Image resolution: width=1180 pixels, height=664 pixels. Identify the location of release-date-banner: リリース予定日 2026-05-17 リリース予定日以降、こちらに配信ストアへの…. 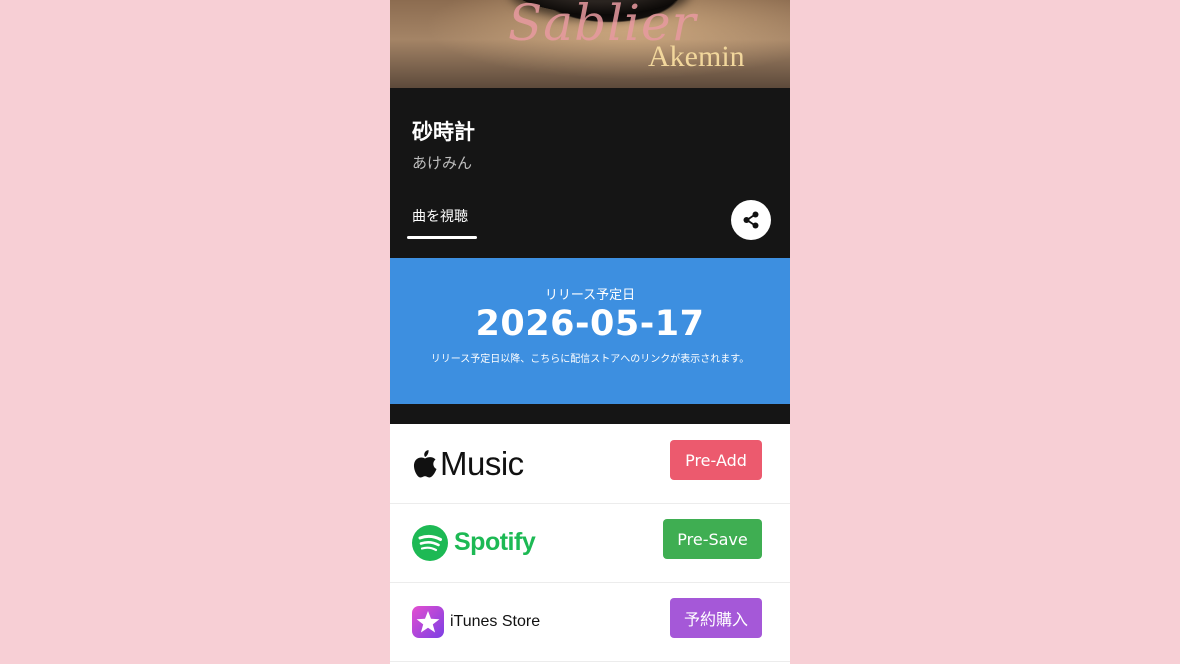
(590, 331).